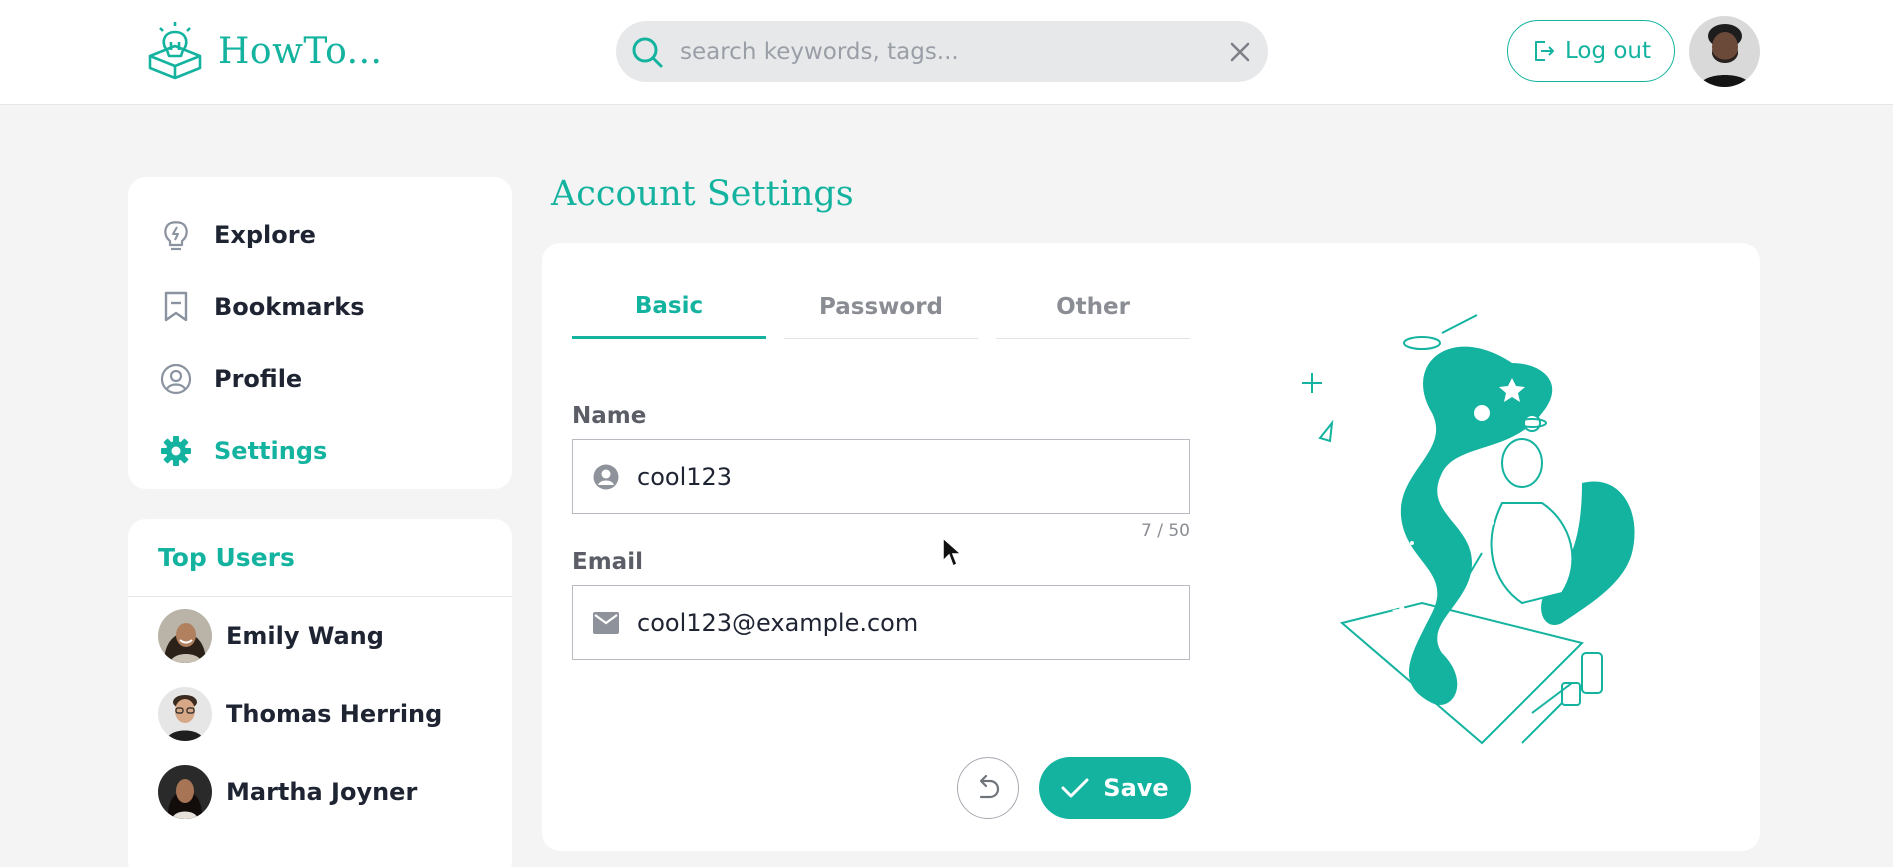  Describe the element at coordinates (289, 307) in the screenshot. I see `sidebar-item-label: Bookmarks` at that location.